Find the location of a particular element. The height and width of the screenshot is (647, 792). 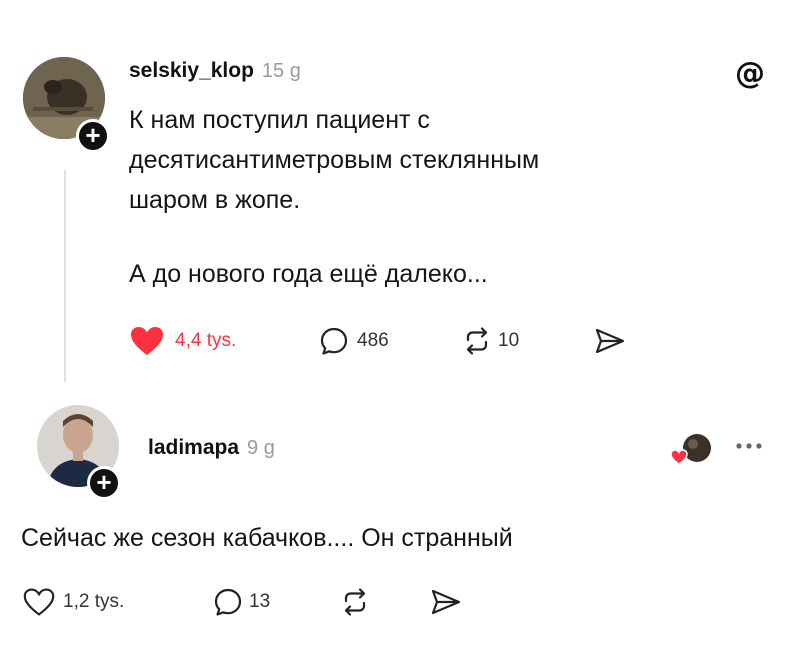

username: selskiy_klop is located at coordinates (191, 70).